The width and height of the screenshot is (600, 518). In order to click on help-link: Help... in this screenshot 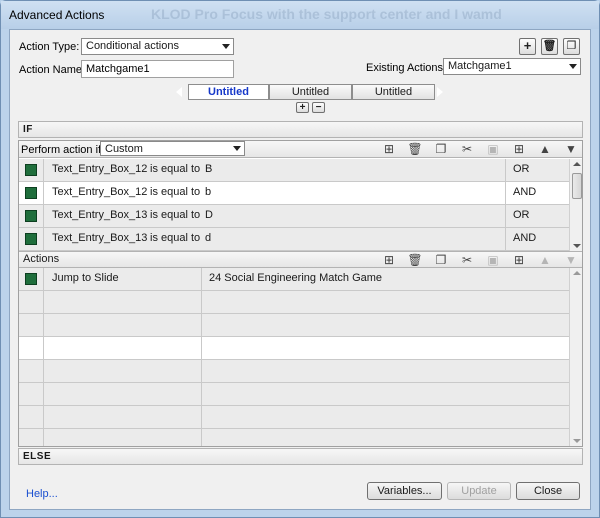, I will do `click(42, 494)`.